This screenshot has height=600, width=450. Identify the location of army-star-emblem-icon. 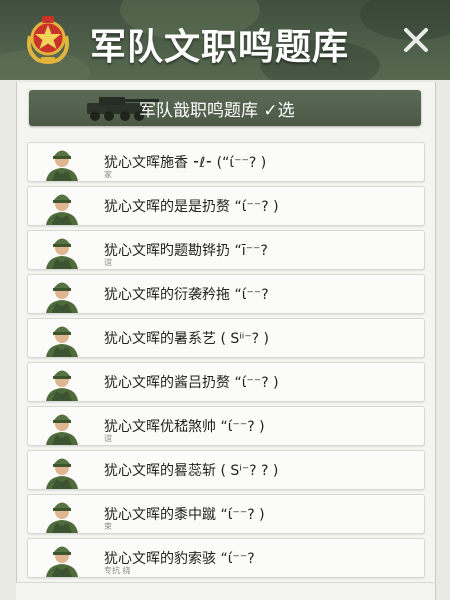
(48, 40).